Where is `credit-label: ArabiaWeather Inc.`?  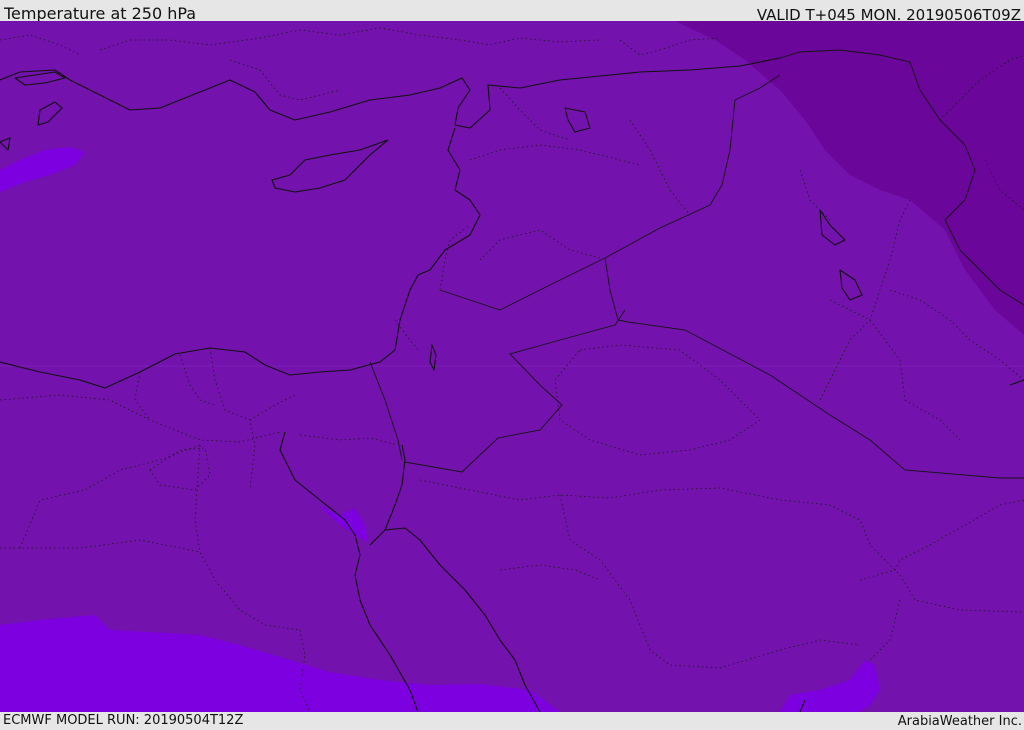 credit-label: ArabiaWeather Inc. is located at coordinates (959, 721).